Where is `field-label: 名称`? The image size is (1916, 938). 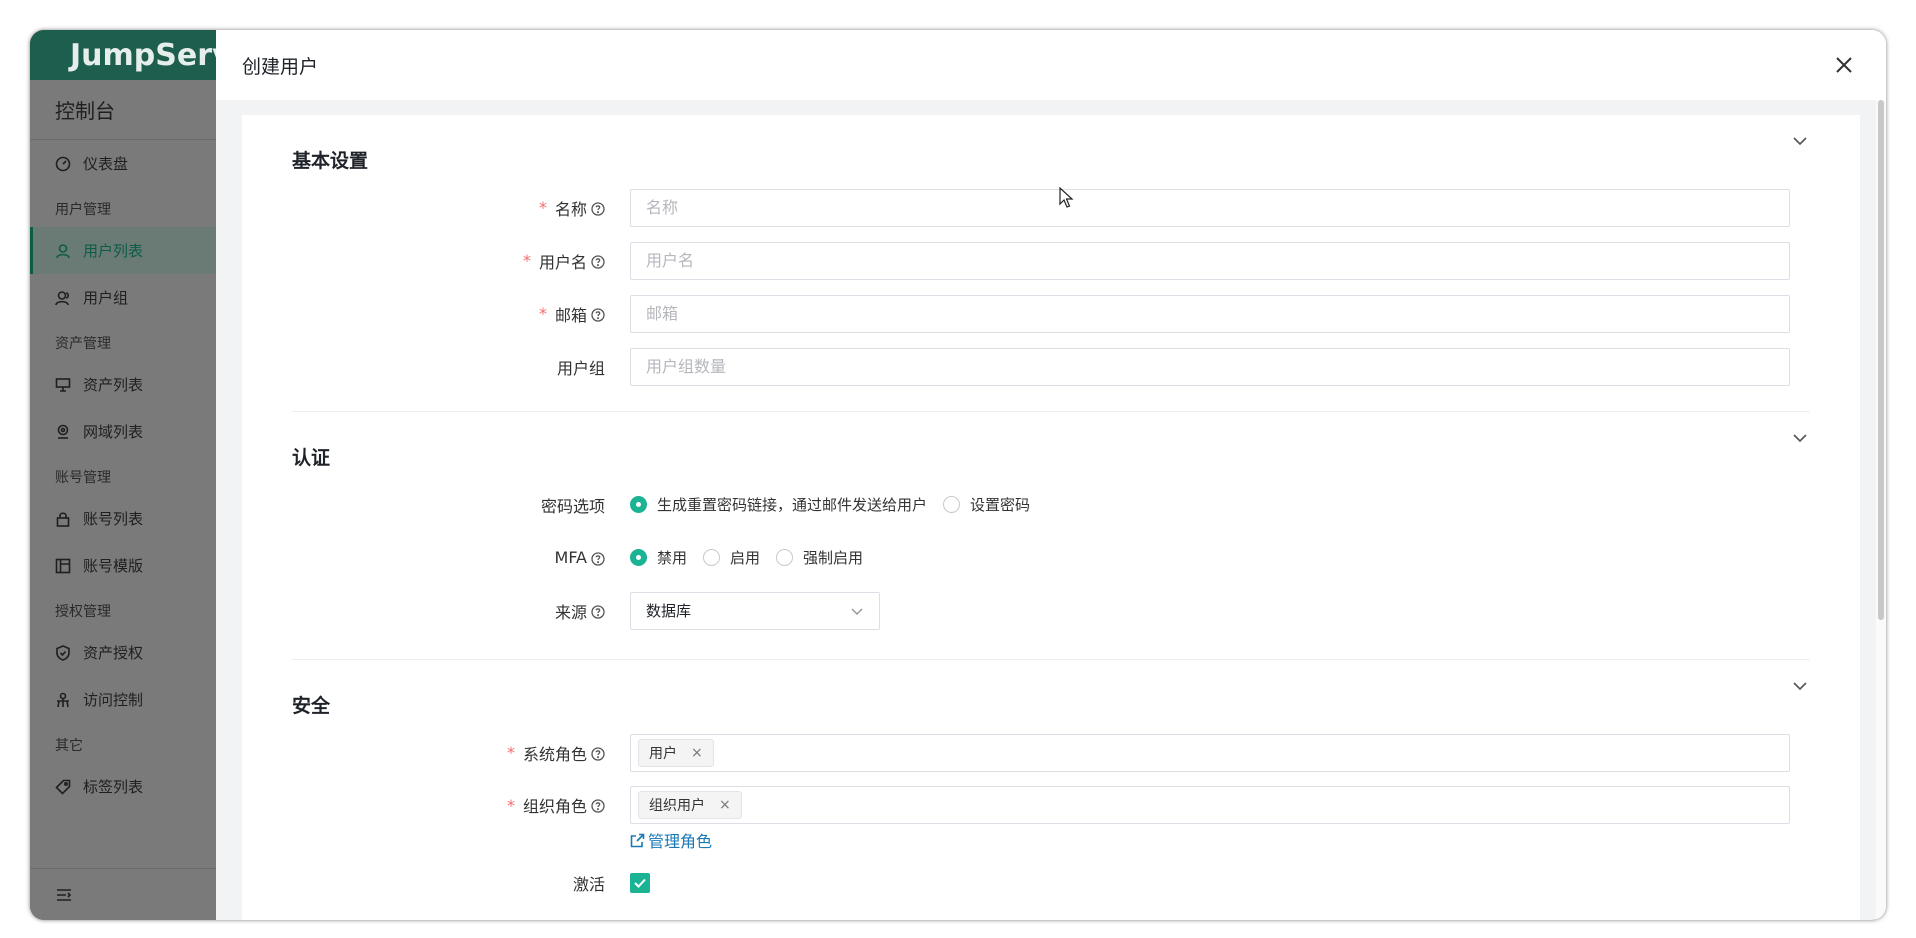
field-label: 名称 is located at coordinates (570, 209).